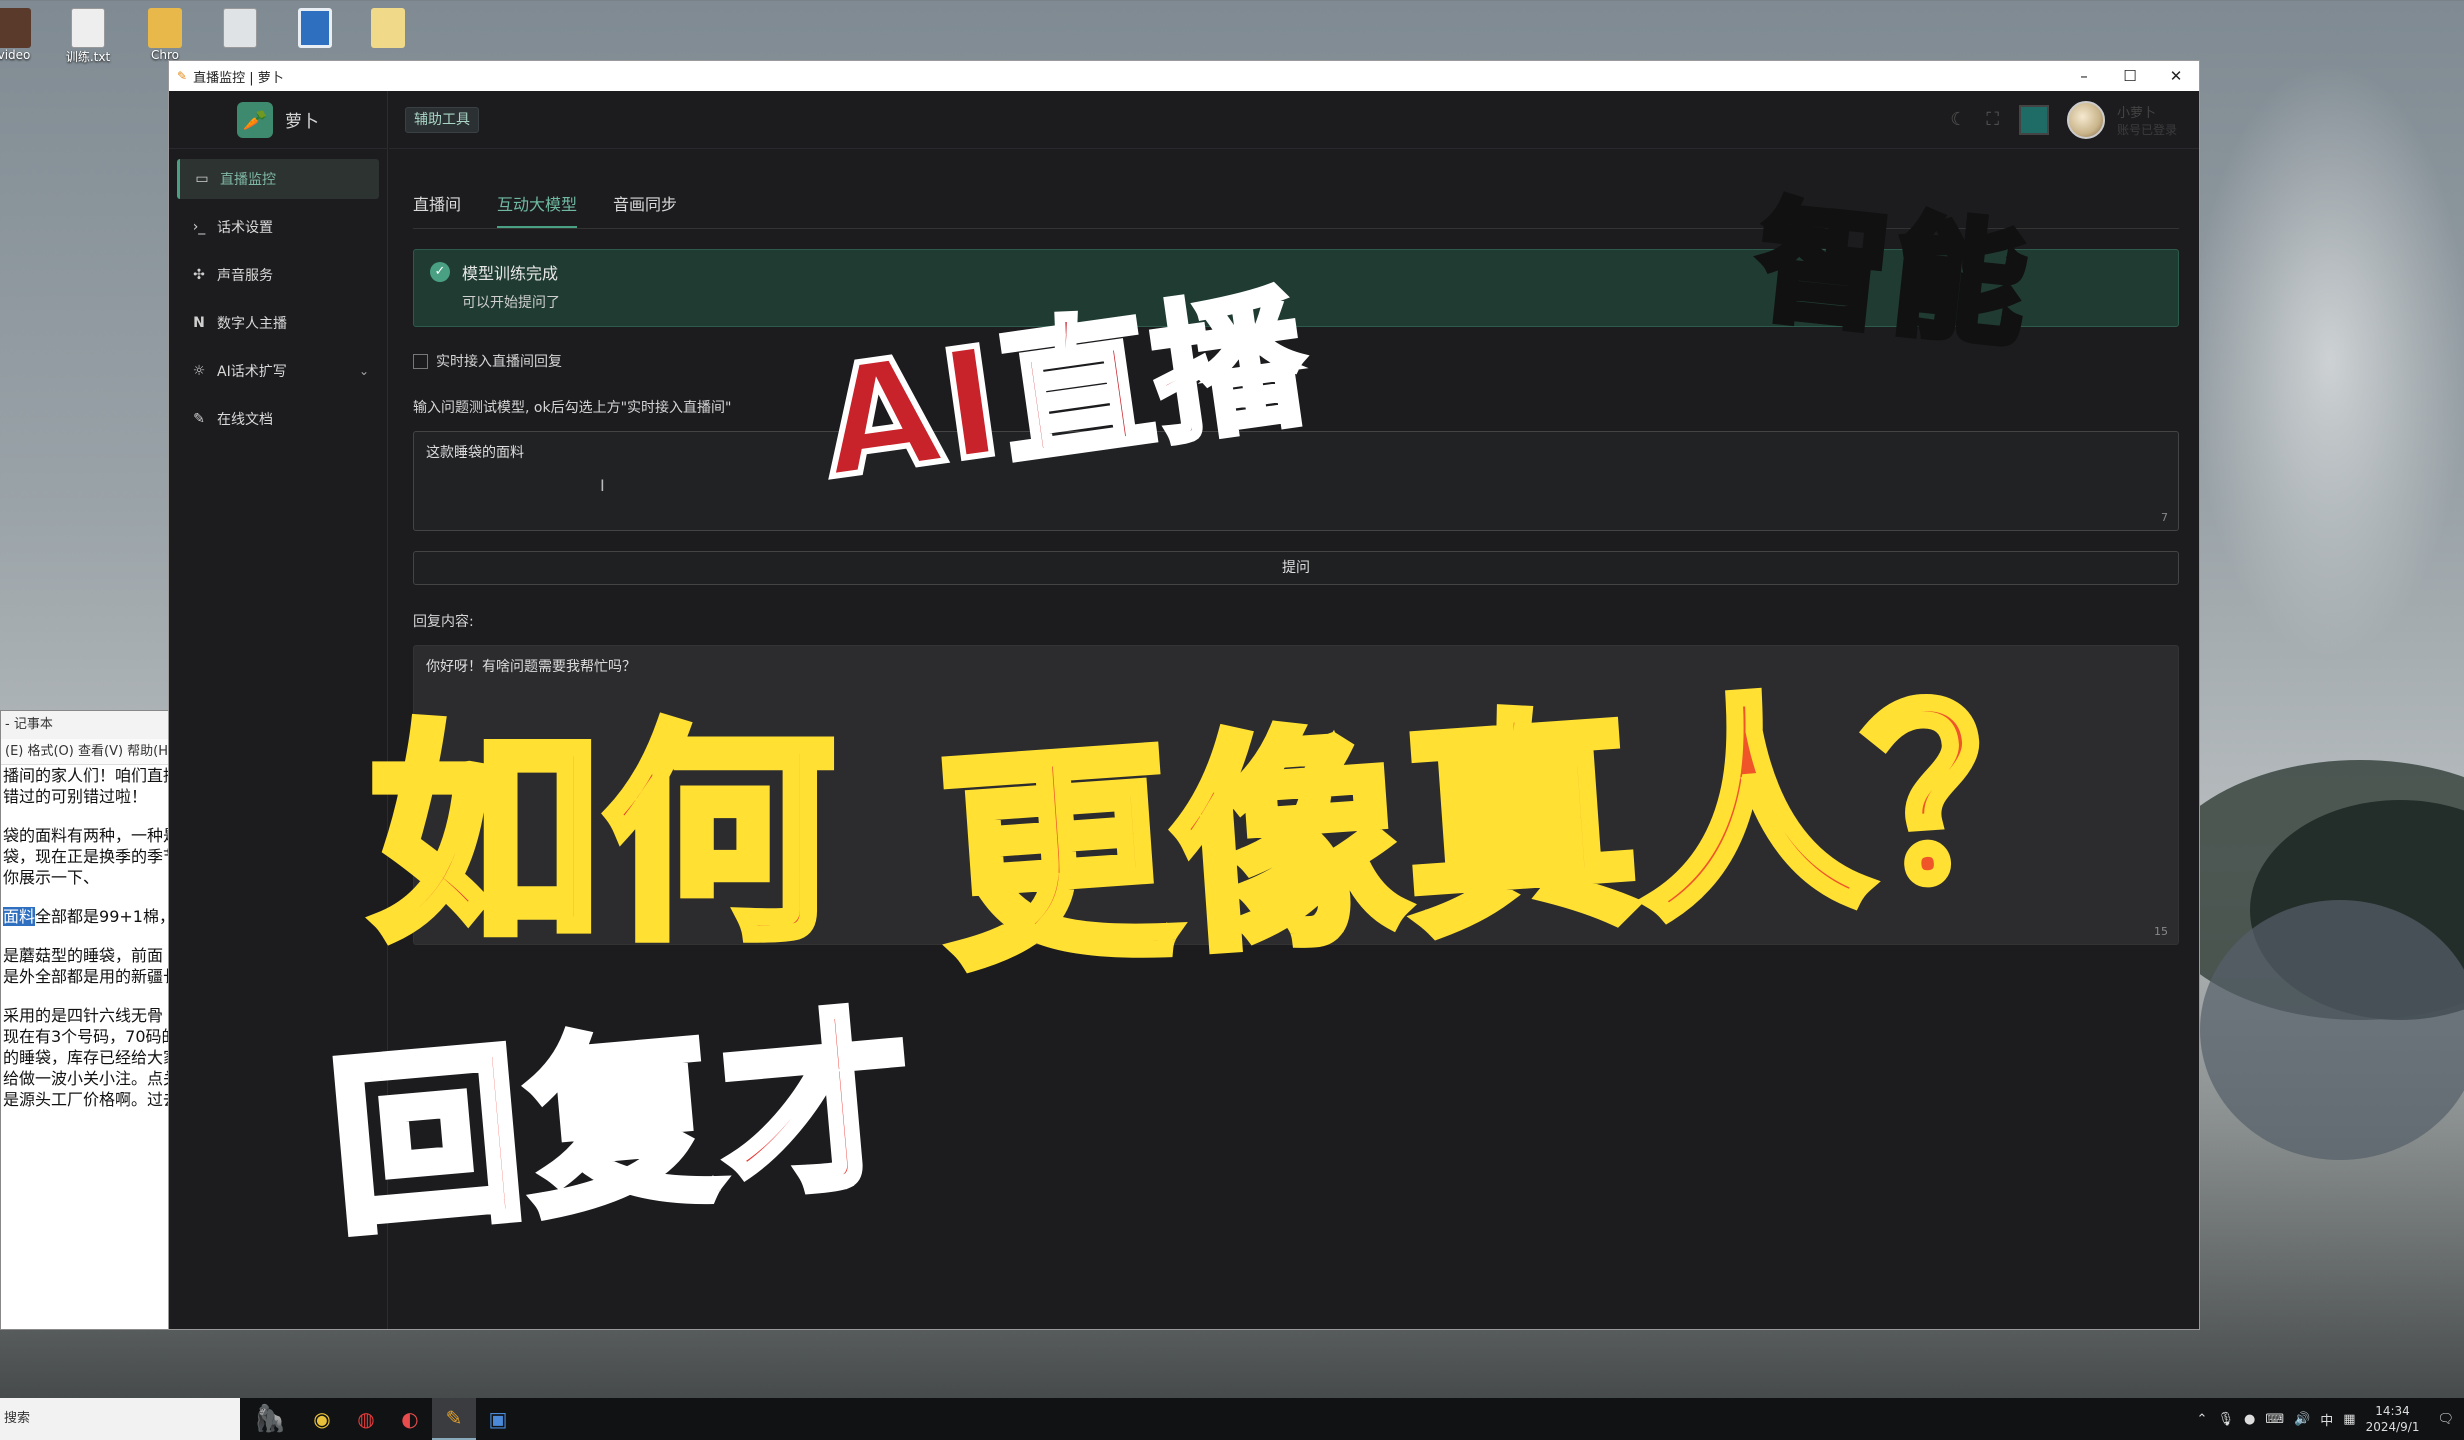 The height and width of the screenshot is (1440, 2464). What do you see at coordinates (440, 272) in the screenshot?
I see `check-circle-icon: ✓` at bounding box center [440, 272].